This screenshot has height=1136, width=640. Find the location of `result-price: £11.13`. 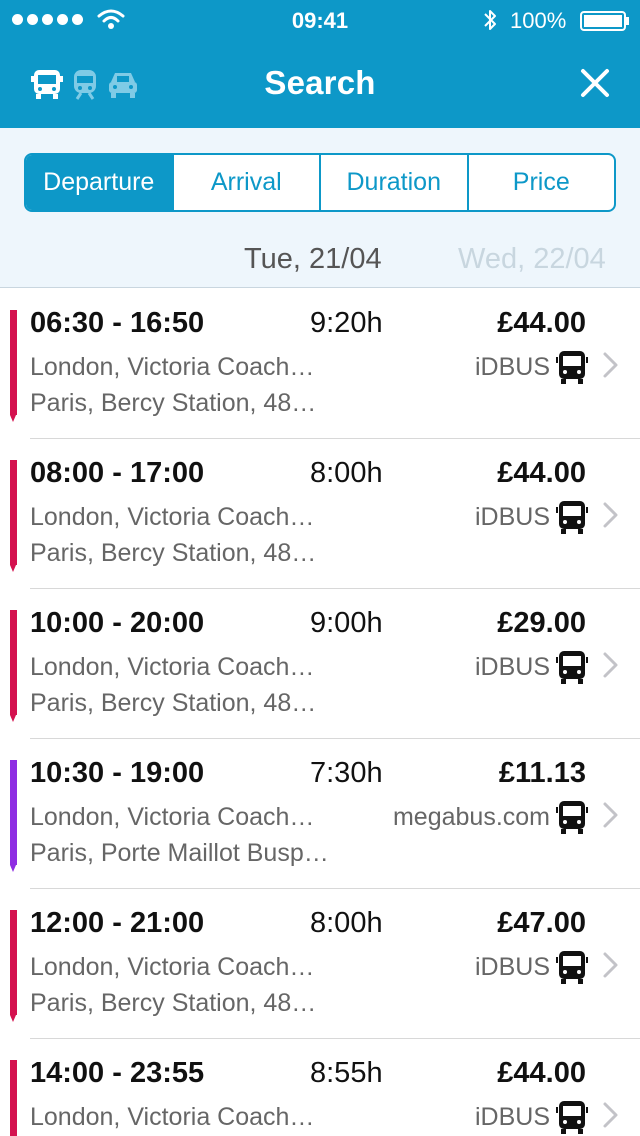

result-price: £11.13 is located at coordinates (542, 773).